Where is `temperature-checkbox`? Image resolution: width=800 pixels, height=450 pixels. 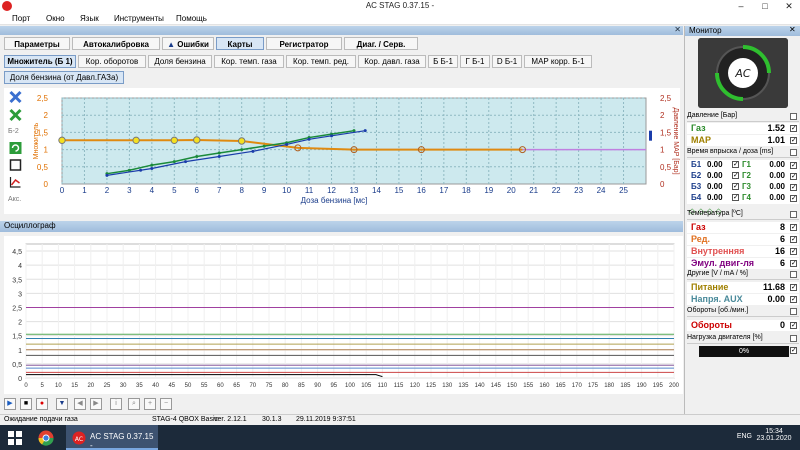 temperature-checkbox is located at coordinates (793, 214).